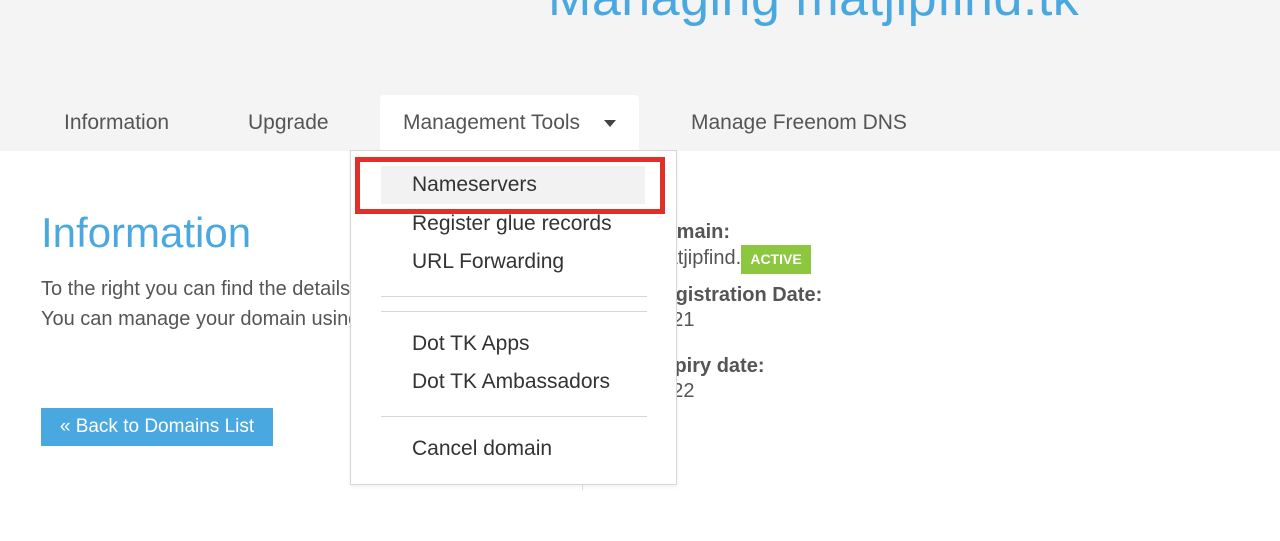 The height and width of the screenshot is (541, 1280). Describe the element at coordinates (146, 232) in the screenshot. I see `section-title: Information` at that location.